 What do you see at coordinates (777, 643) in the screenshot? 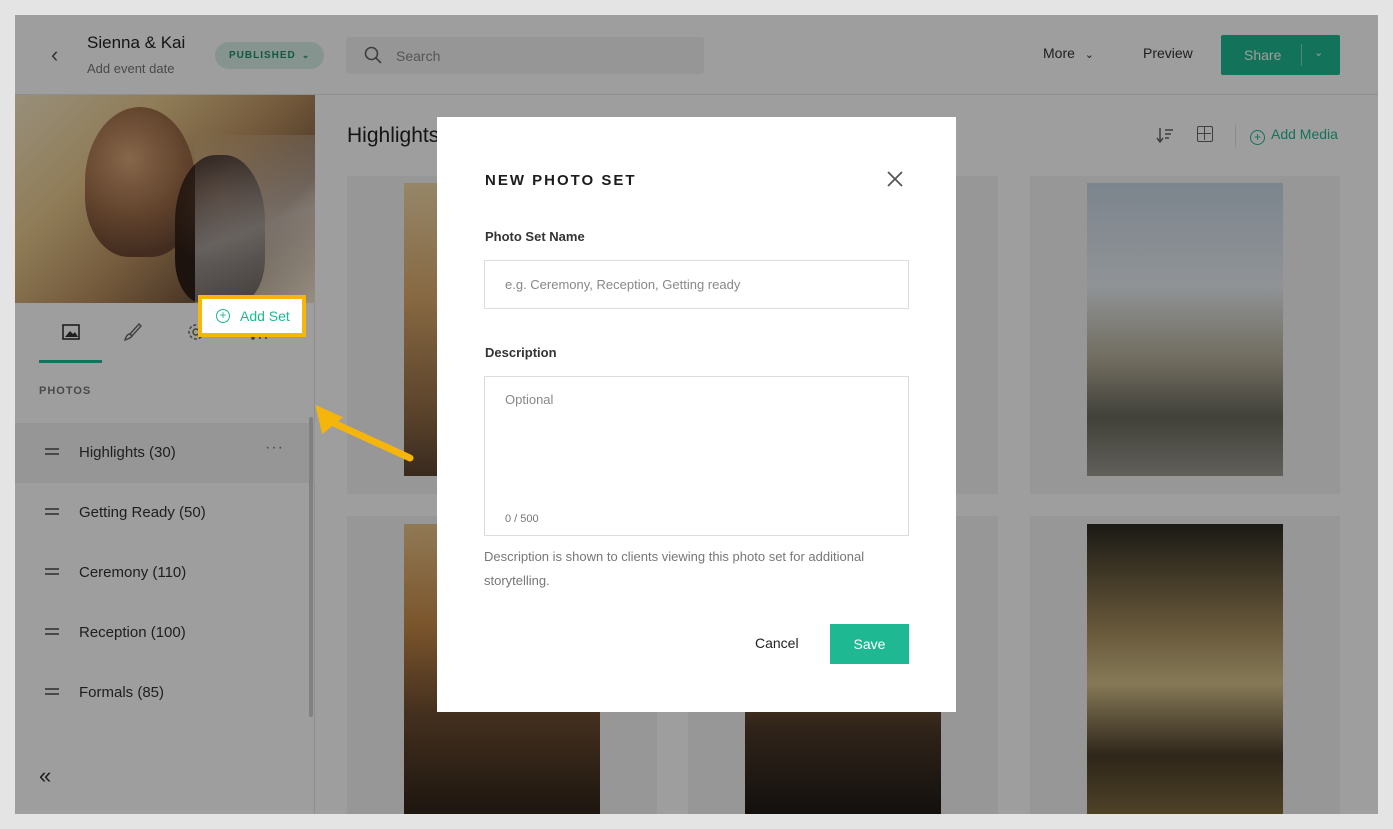
I see `cancel-button: Cancel` at bounding box center [777, 643].